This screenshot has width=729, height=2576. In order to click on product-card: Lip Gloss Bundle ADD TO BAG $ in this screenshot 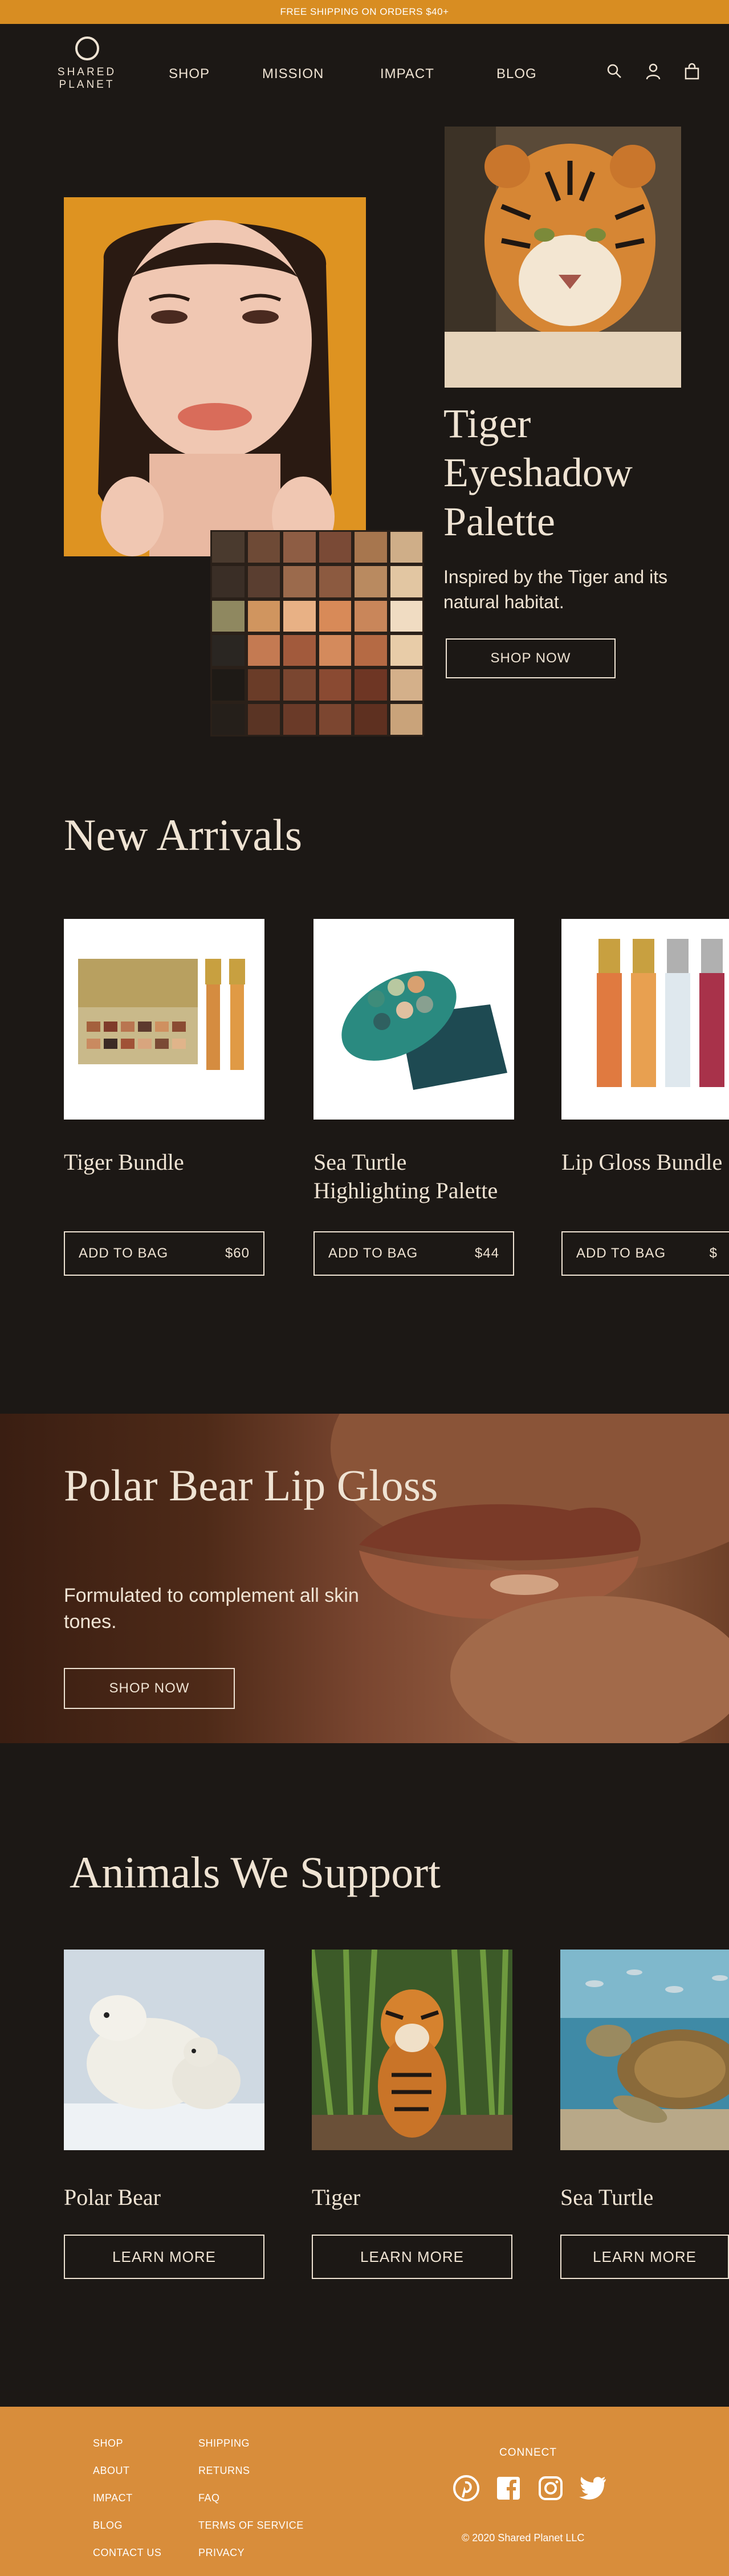, I will do `click(645, 1097)`.